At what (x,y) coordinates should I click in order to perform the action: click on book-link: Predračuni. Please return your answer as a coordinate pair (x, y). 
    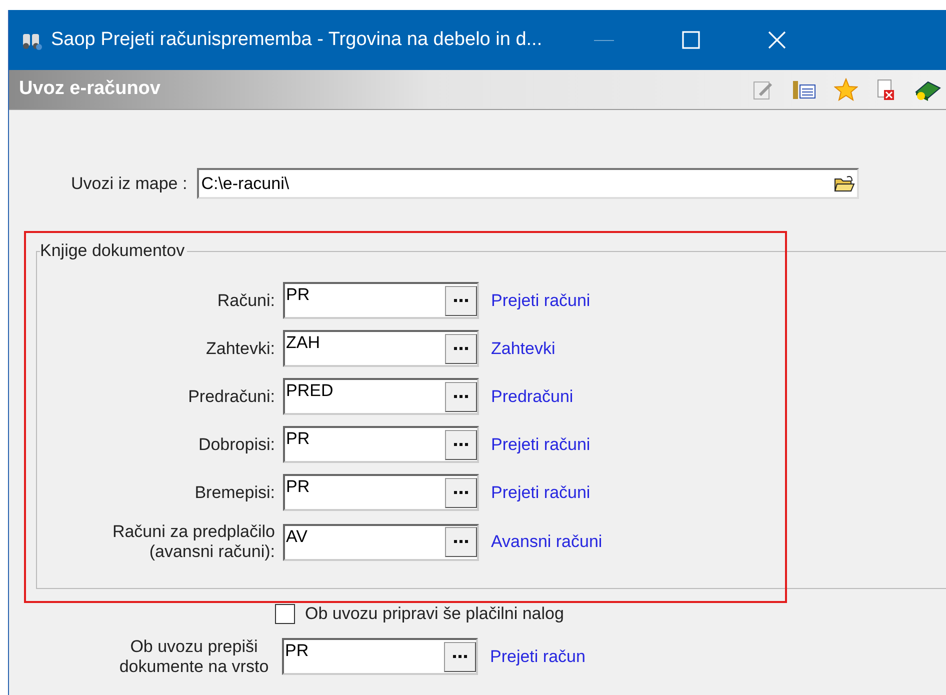
    Looking at the image, I should click on (532, 397).